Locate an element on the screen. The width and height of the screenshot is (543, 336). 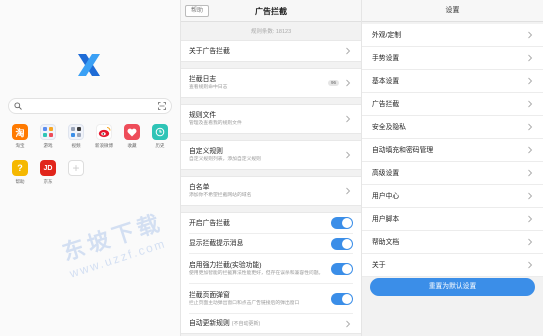
x-browser-logo-icon is located at coordinates (89, 65).